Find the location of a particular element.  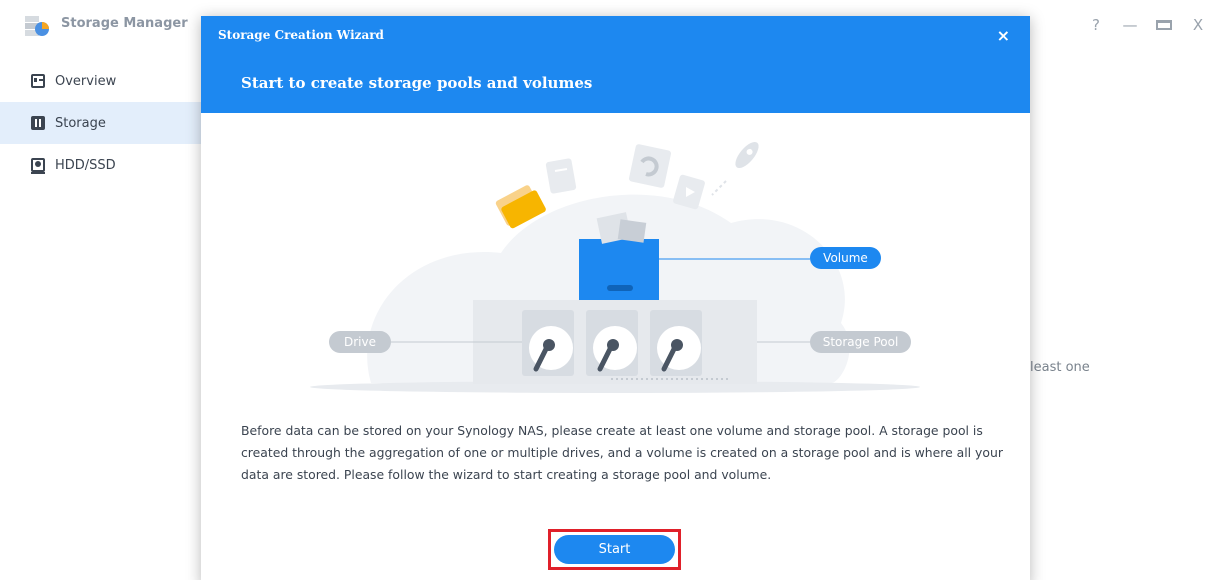

storage-manager-app-icon is located at coordinates (37, 26).